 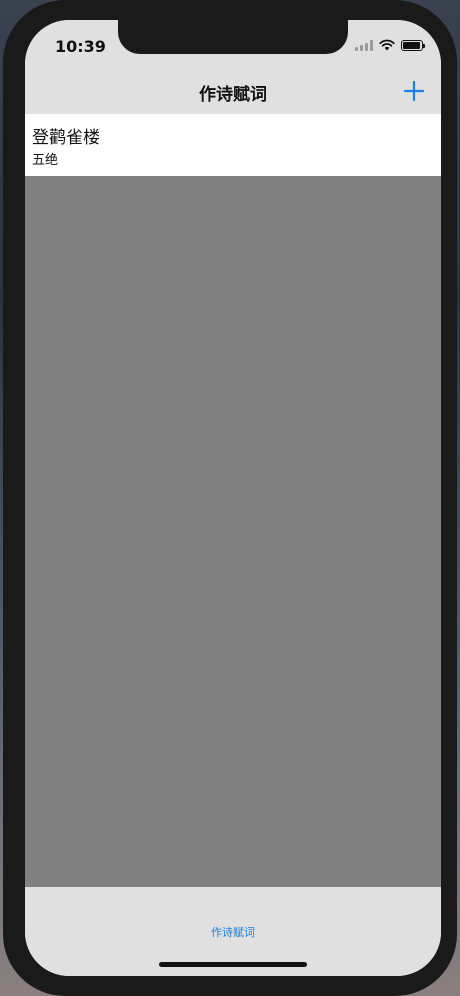 I want to click on status-icons, so click(x=390, y=45).